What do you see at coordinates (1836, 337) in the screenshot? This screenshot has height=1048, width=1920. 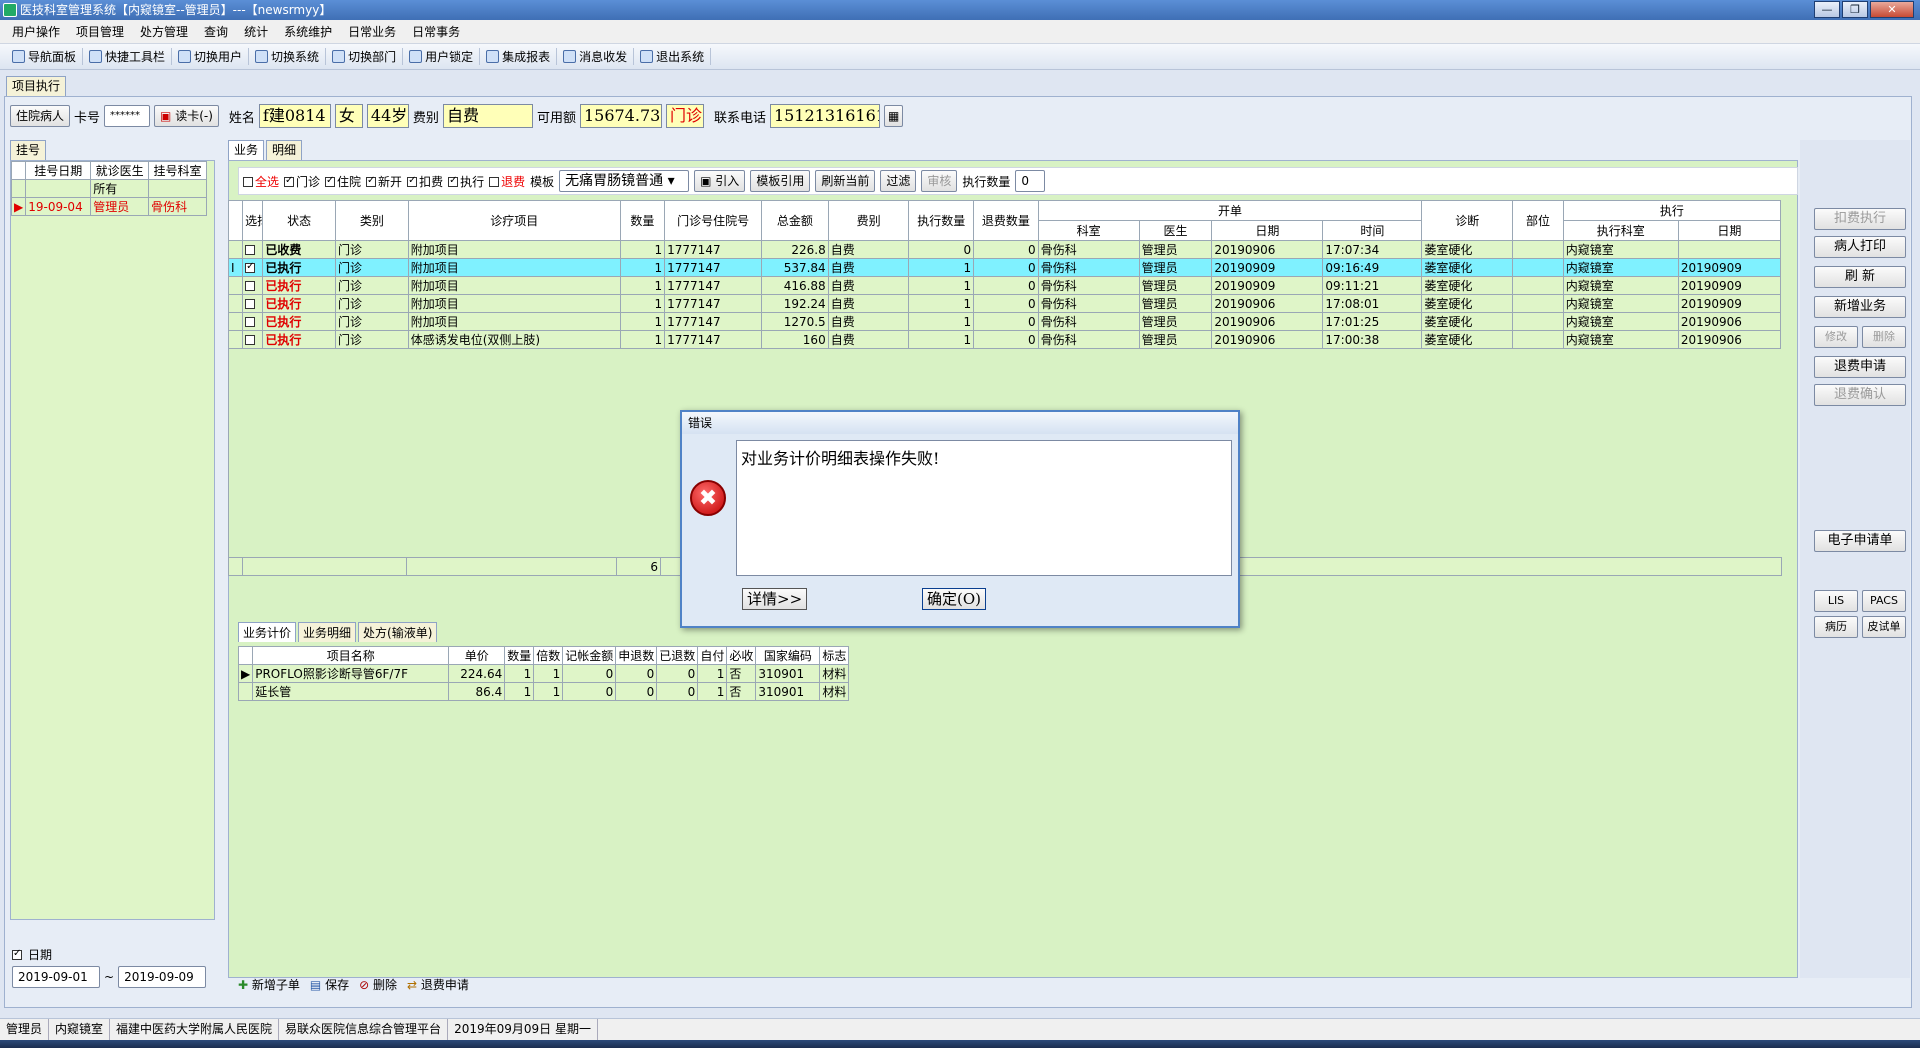 I see `edit-button: 修改` at bounding box center [1836, 337].